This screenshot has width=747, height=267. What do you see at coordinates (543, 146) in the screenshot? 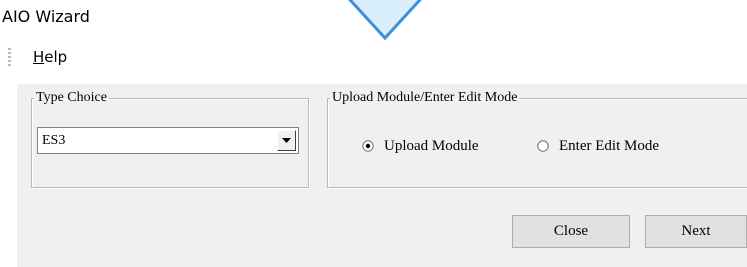
I see `radio-unselected-icon` at bounding box center [543, 146].